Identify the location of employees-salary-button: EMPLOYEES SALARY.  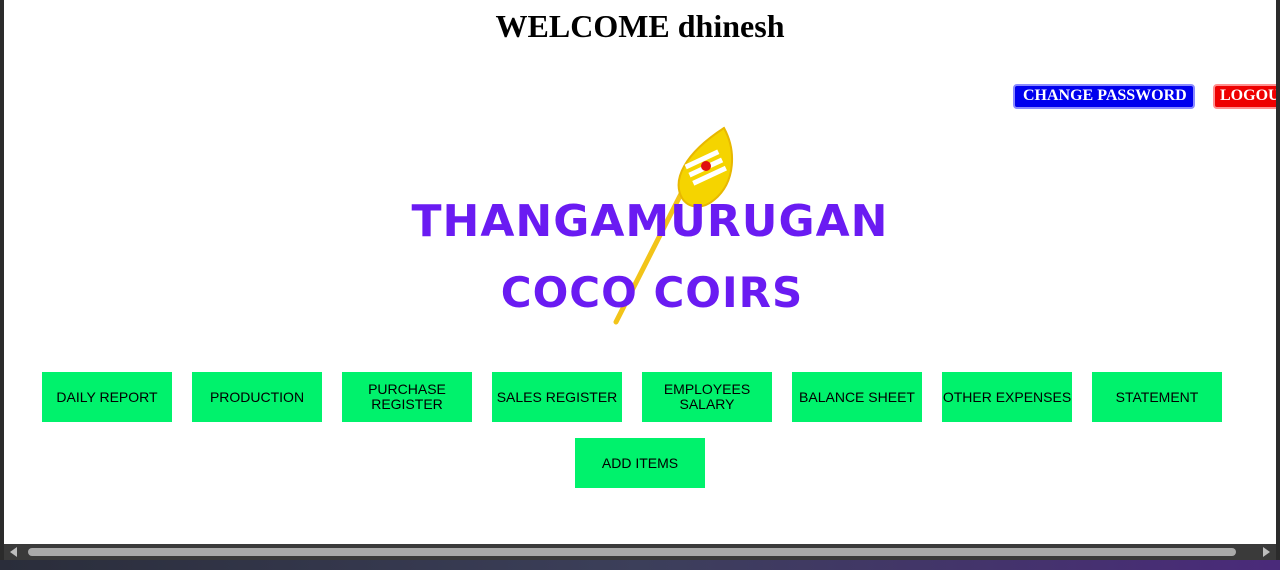
(707, 397).